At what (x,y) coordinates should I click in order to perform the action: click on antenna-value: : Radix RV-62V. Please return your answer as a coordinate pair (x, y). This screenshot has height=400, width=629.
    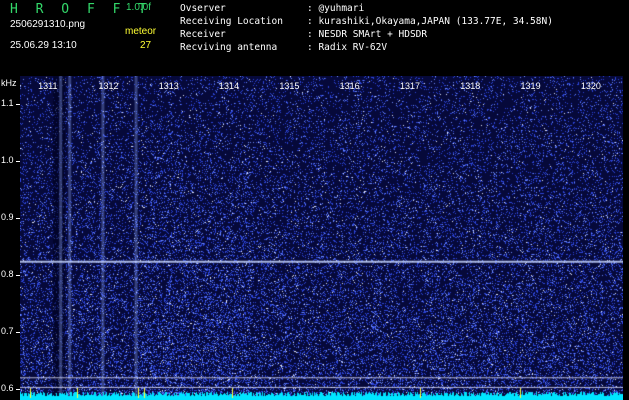
    Looking at the image, I should click on (347, 47).